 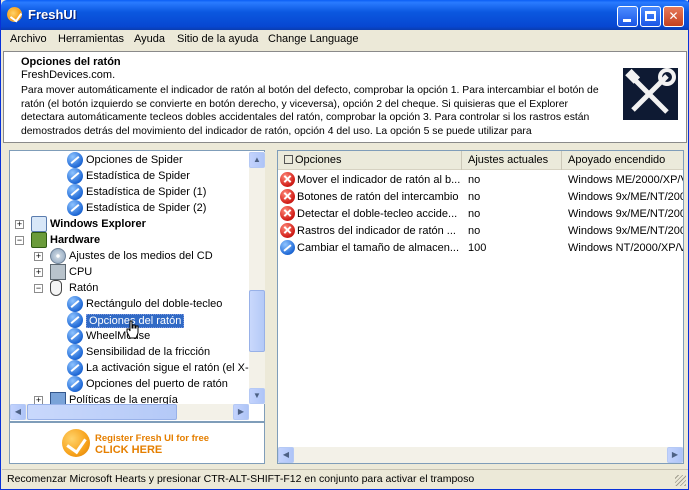 I want to click on tree-item-label: Rectángulo del doble-tecleo, so click(x=154, y=304).